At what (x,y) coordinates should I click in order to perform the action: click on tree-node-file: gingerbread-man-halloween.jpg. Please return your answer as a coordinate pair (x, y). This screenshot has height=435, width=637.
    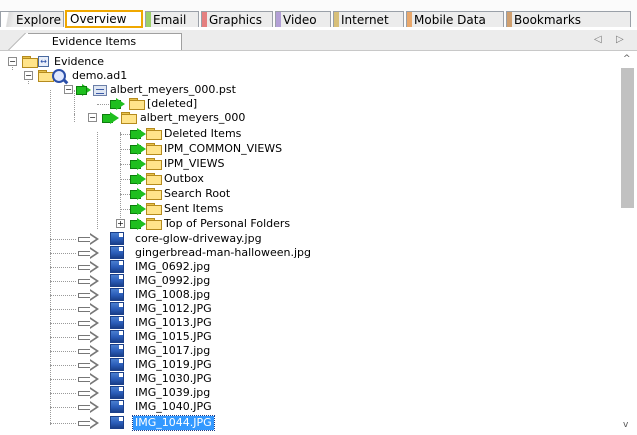
    Looking at the image, I should click on (309, 253).